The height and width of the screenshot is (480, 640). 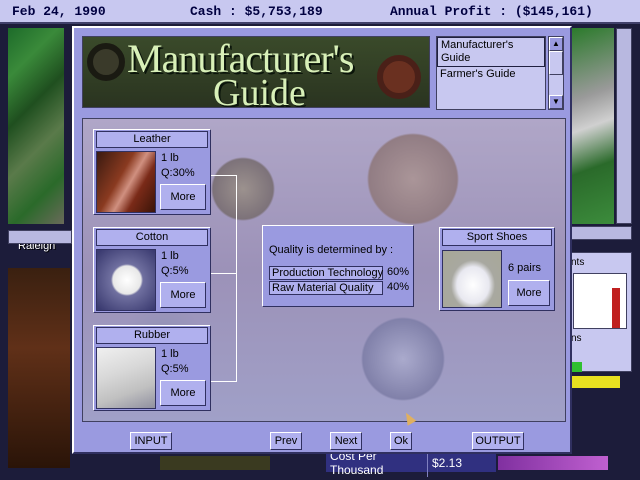 I want to click on scroll-up-icon: ▲, so click(x=556, y=44).